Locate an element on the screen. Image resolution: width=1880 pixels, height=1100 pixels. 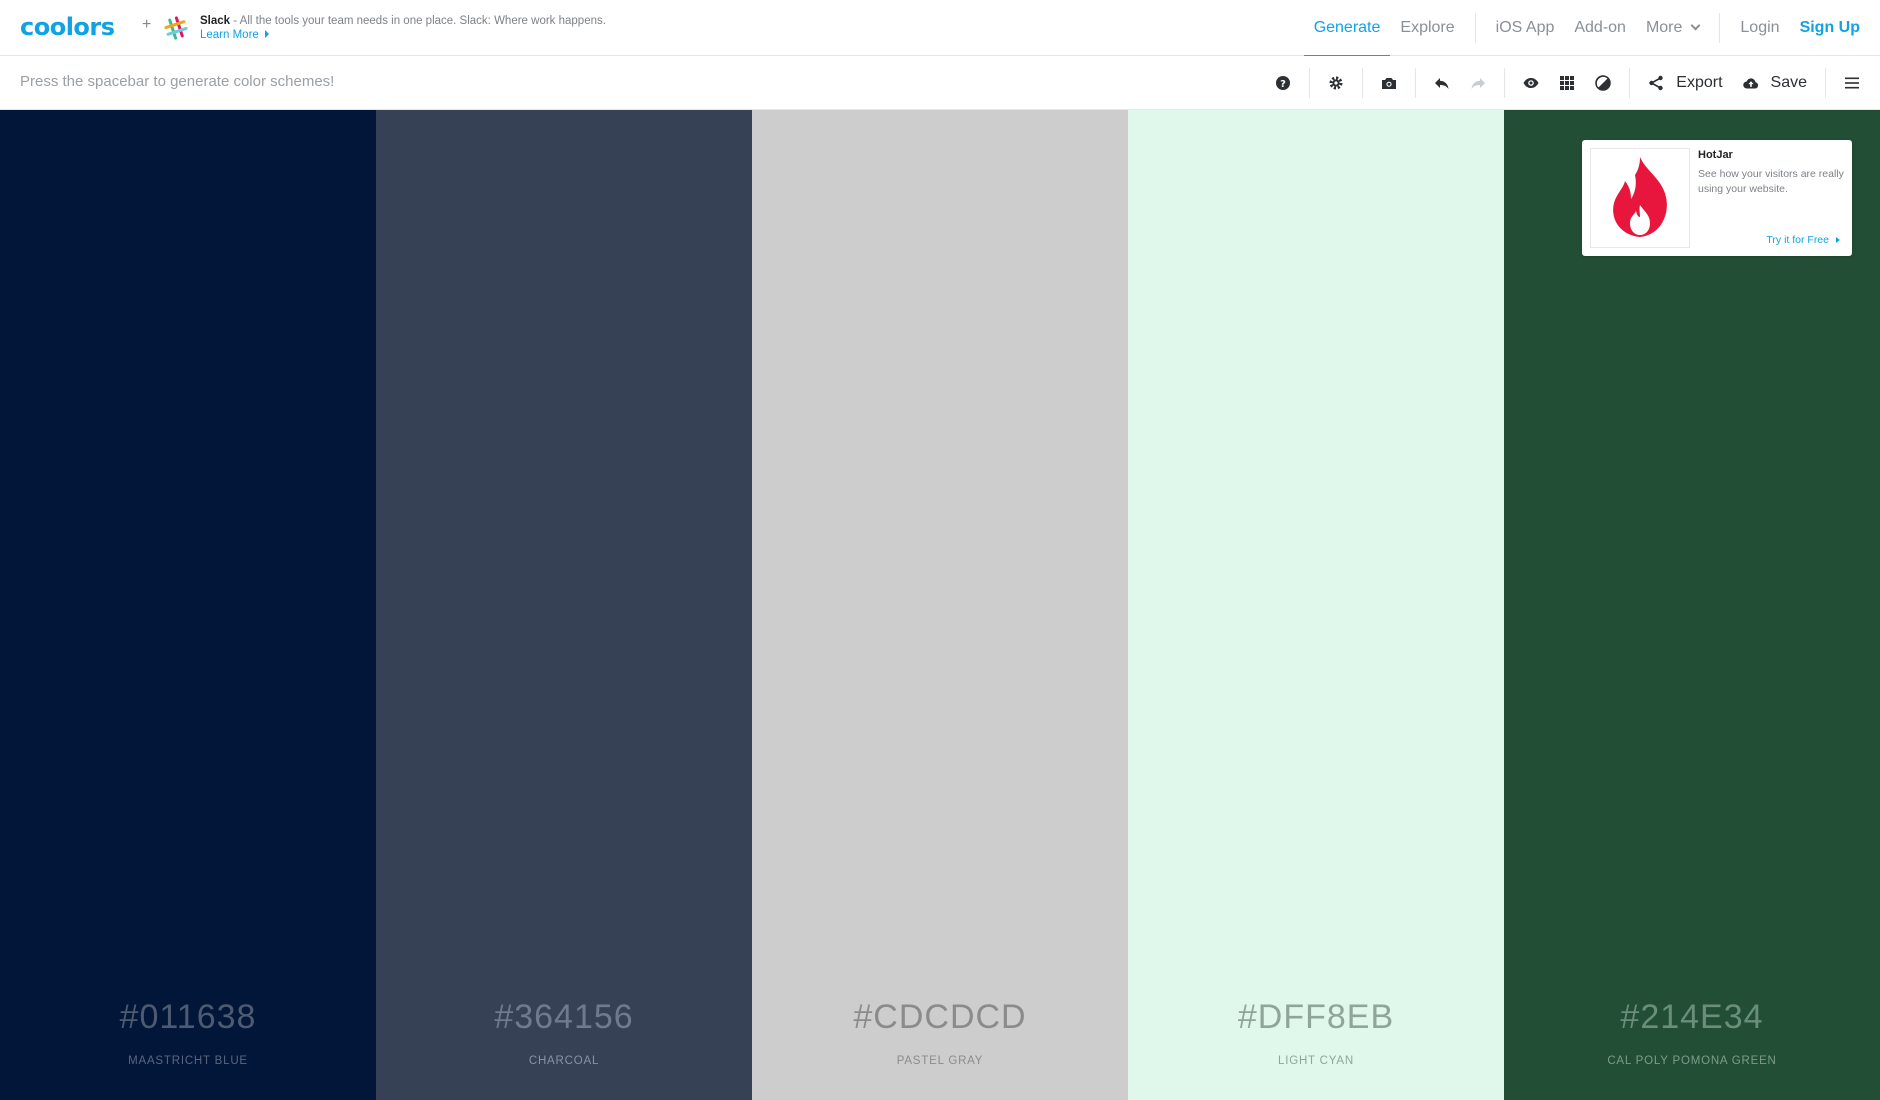
adjust-palette-button is located at coordinates (1603, 83).